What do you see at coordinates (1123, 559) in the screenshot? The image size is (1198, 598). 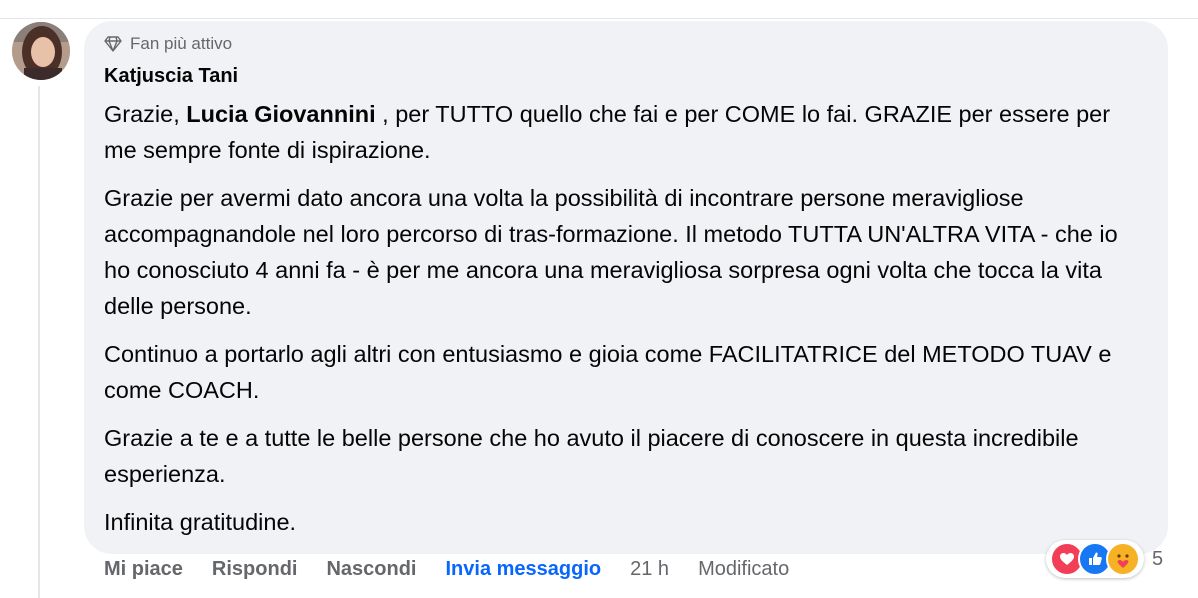 I see `care-icon` at bounding box center [1123, 559].